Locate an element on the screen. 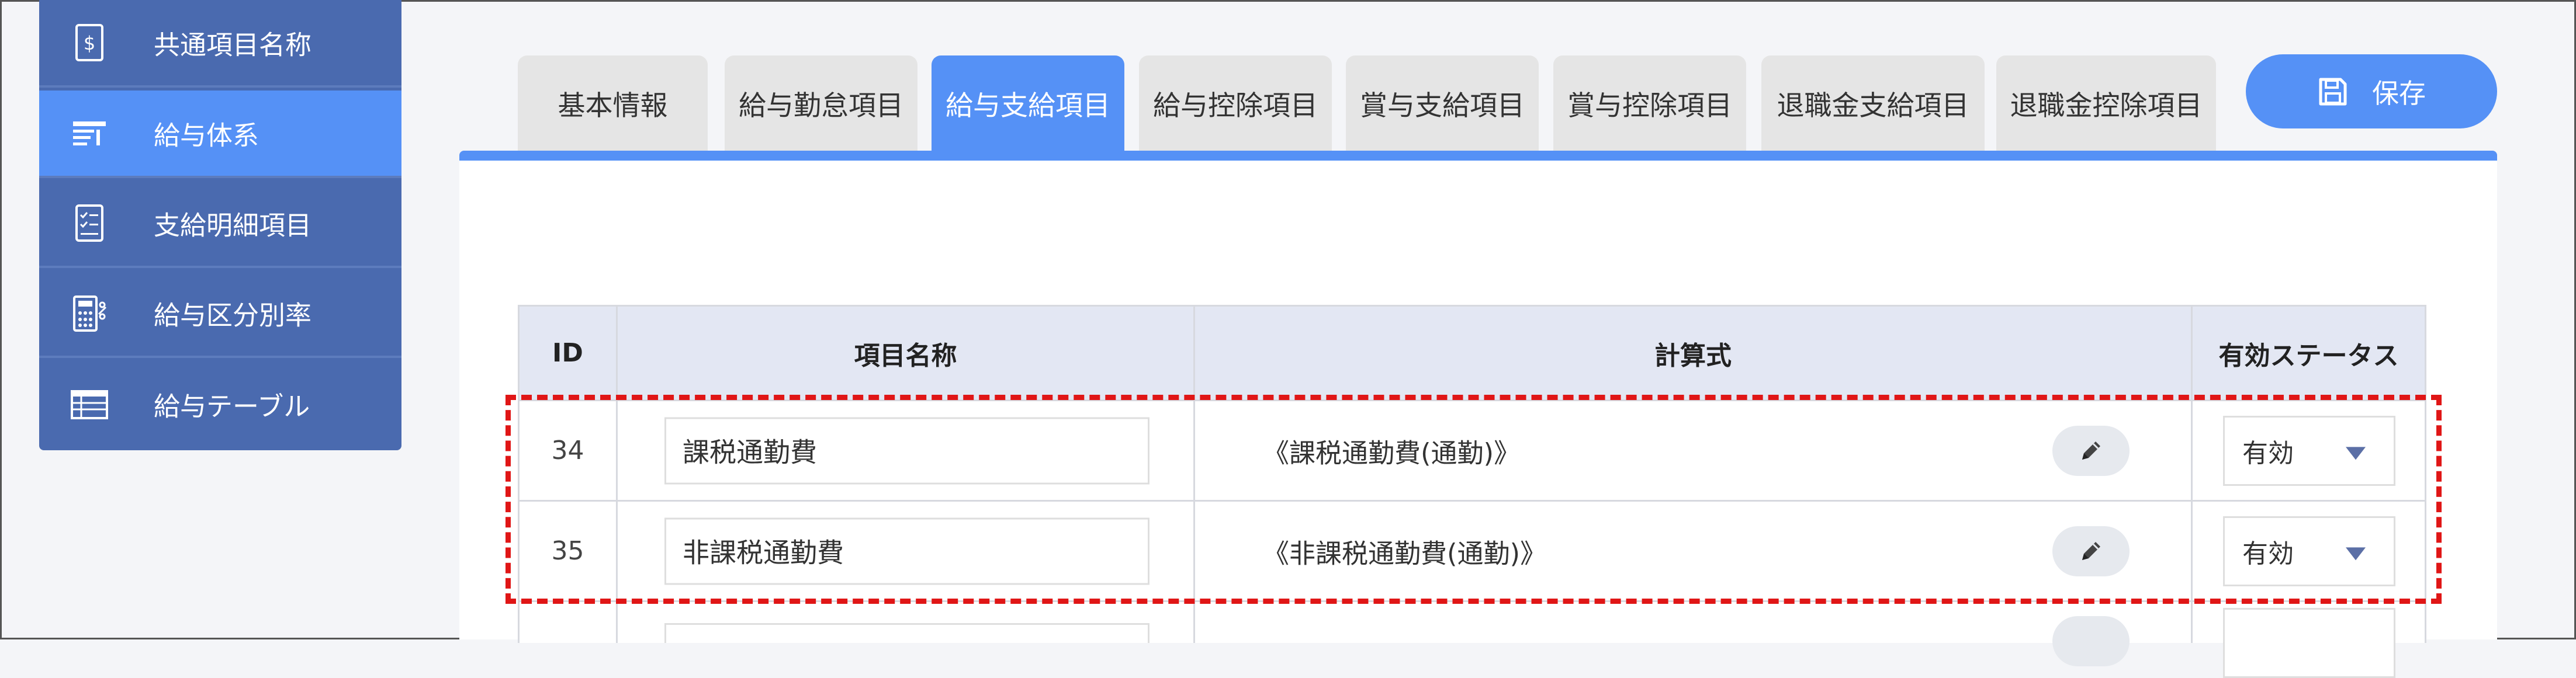  tab-payroll-payment-items: 給与支給項目 is located at coordinates (1028, 103).